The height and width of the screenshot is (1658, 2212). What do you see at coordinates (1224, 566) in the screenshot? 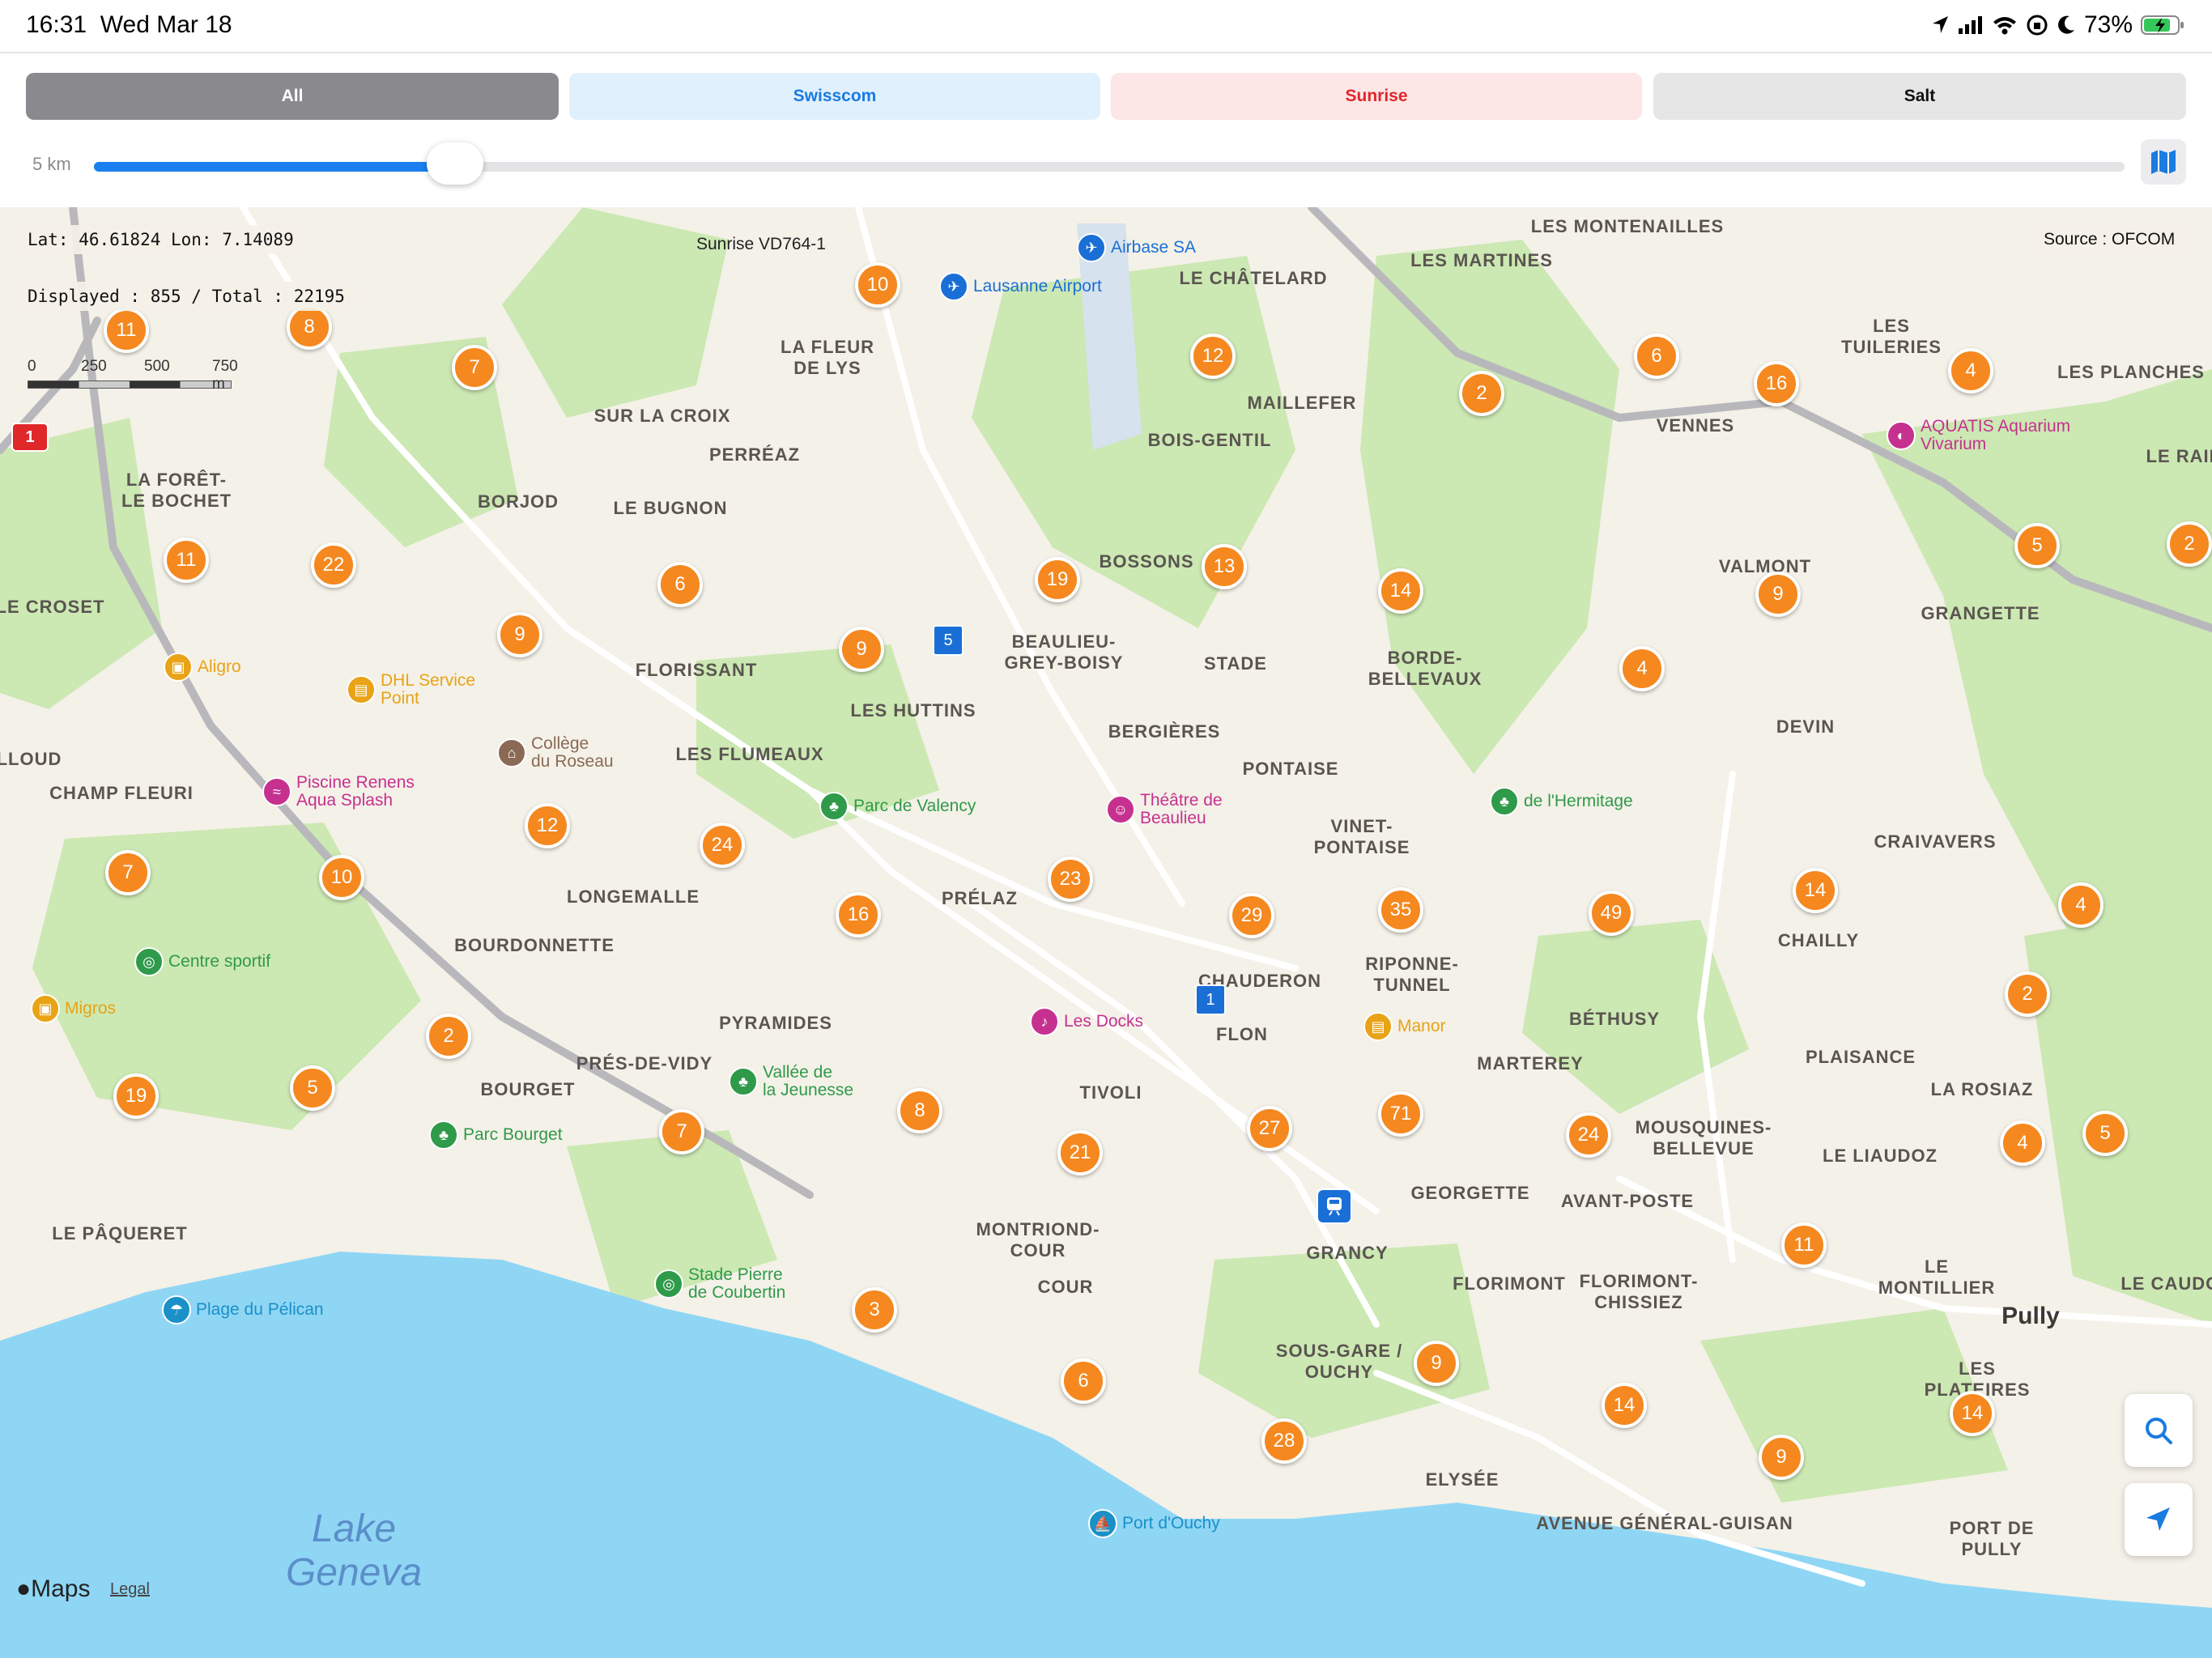
I see `antenna-cluster: 13` at bounding box center [1224, 566].